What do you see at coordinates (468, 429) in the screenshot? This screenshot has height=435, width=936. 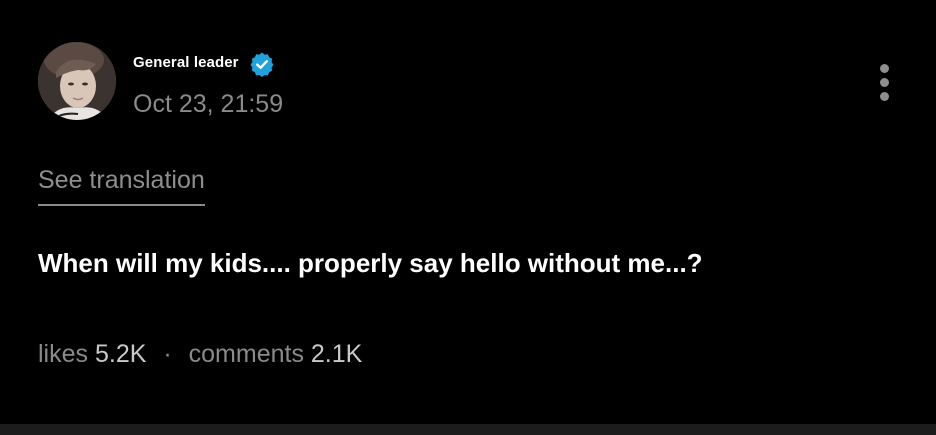 I see `bottom-divider` at bounding box center [468, 429].